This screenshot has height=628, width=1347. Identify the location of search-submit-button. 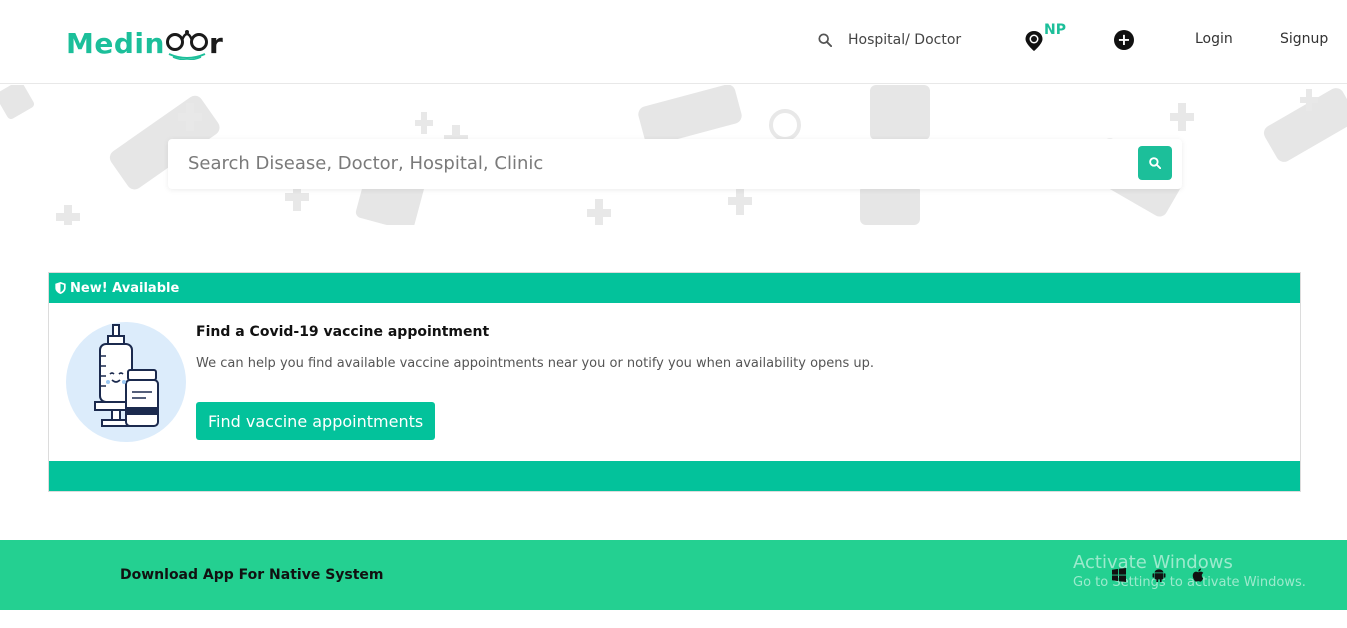
(1155, 163).